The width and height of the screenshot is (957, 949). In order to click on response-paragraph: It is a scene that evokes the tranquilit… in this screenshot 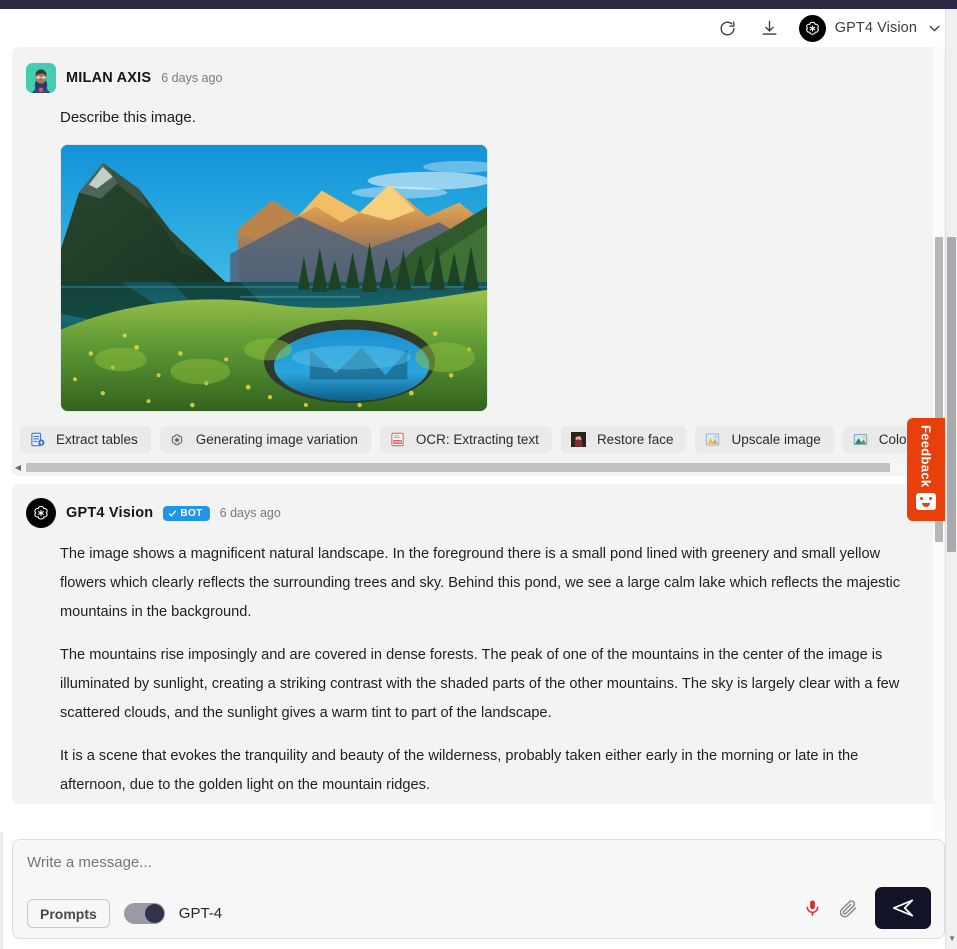, I will do `click(459, 770)`.